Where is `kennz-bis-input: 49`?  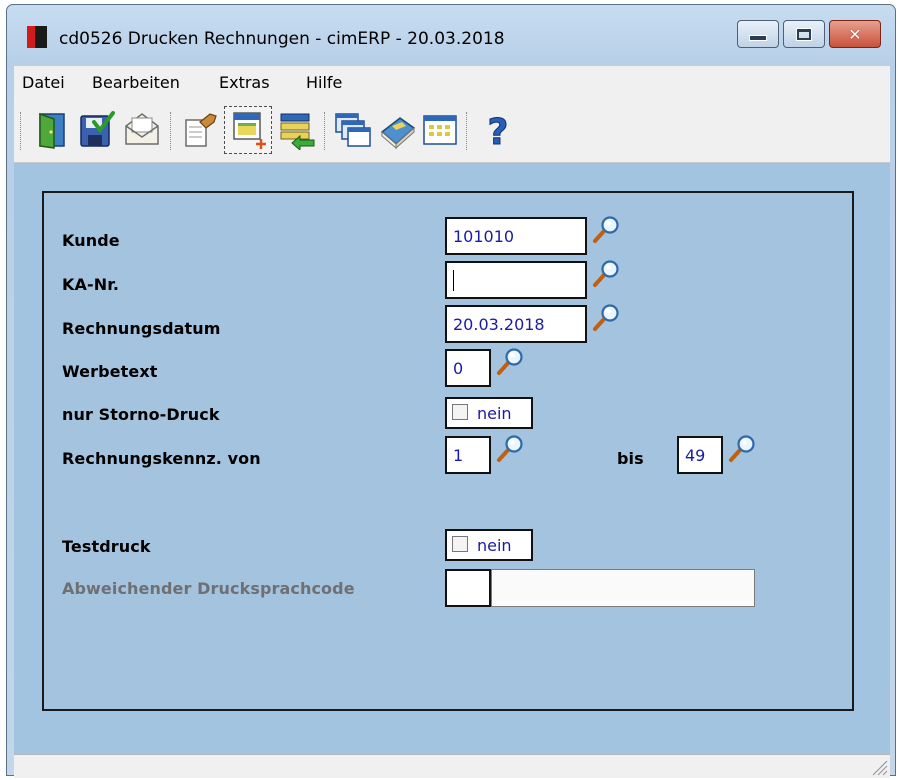 kennz-bis-input: 49 is located at coordinates (700, 455).